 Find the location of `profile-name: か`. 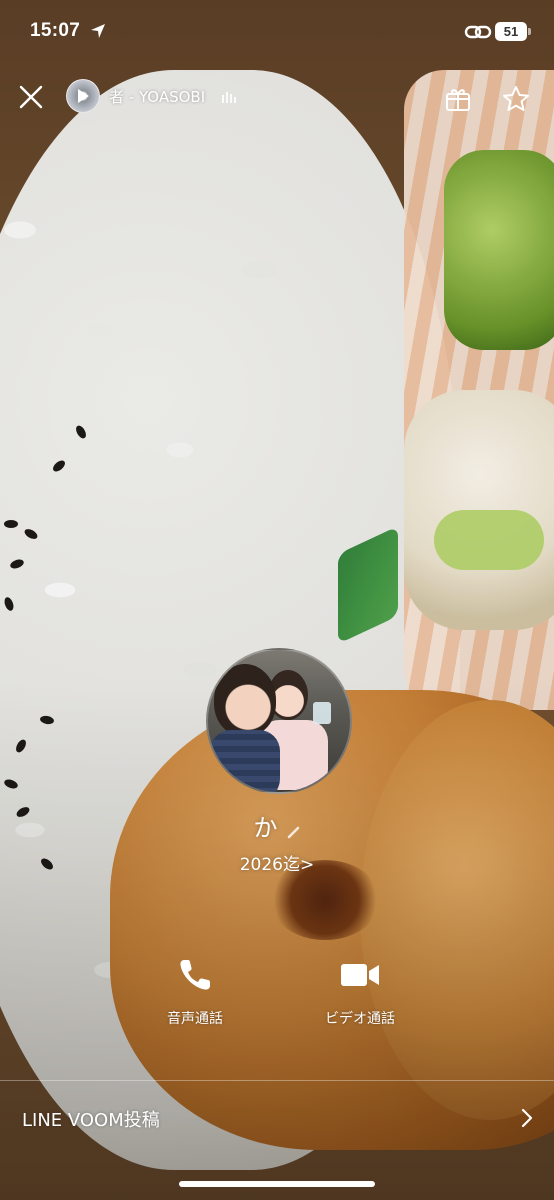

profile-name: か is located at coordinates (265, 828).